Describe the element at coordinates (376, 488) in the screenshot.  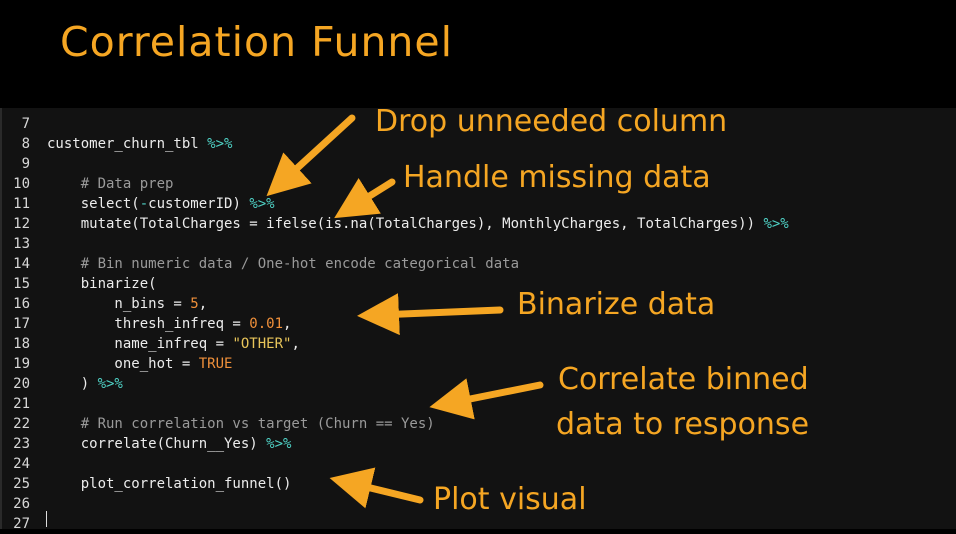
I see `arrow-plot` at that location.